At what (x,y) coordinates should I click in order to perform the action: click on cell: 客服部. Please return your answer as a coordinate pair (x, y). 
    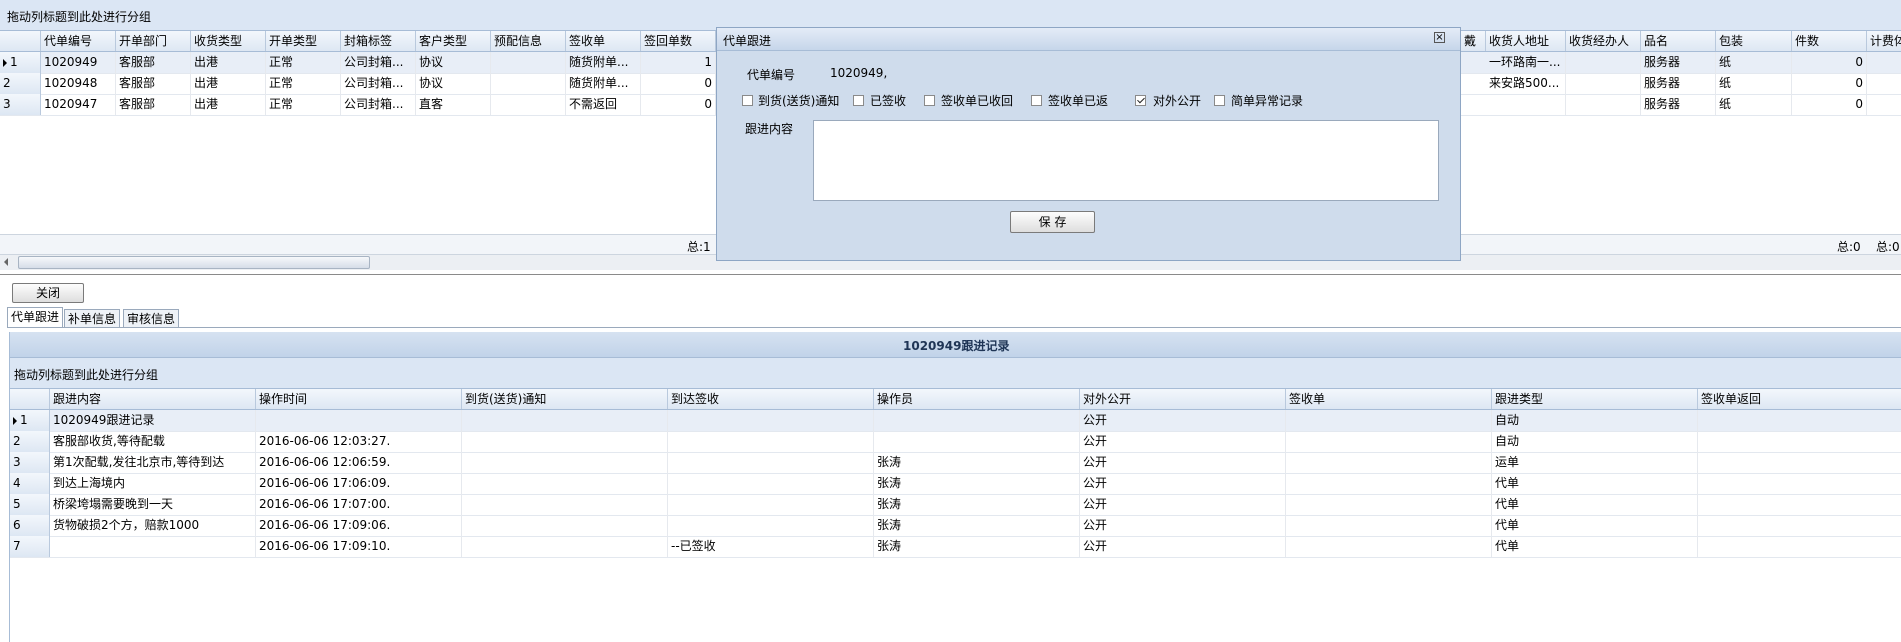
    Looking at the image, I should click on (153, 62).